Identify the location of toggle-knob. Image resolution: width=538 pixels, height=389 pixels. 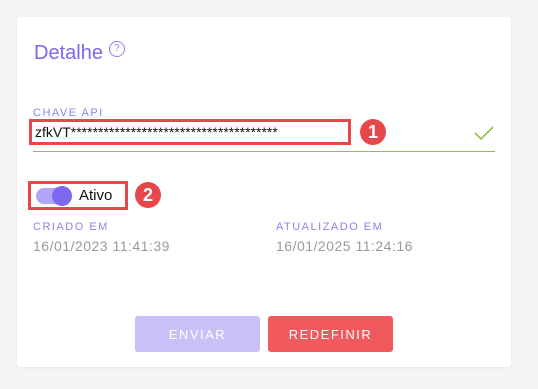
(62, 196).